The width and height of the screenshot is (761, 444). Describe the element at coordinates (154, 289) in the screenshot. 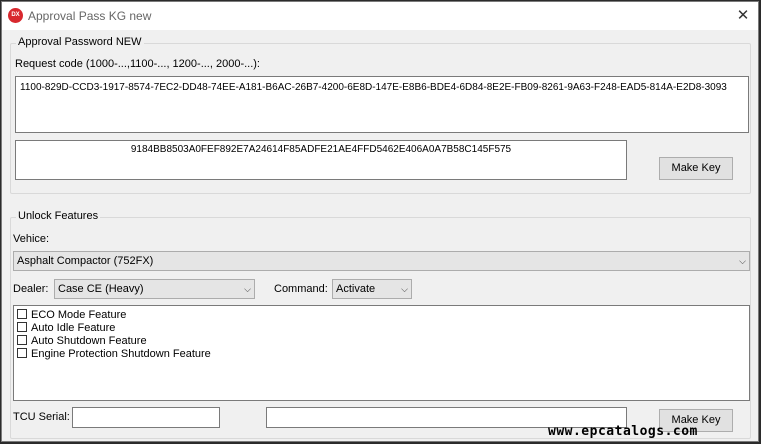

I see `dealer-select: Case CE (Heavy) ⌵` at that location.